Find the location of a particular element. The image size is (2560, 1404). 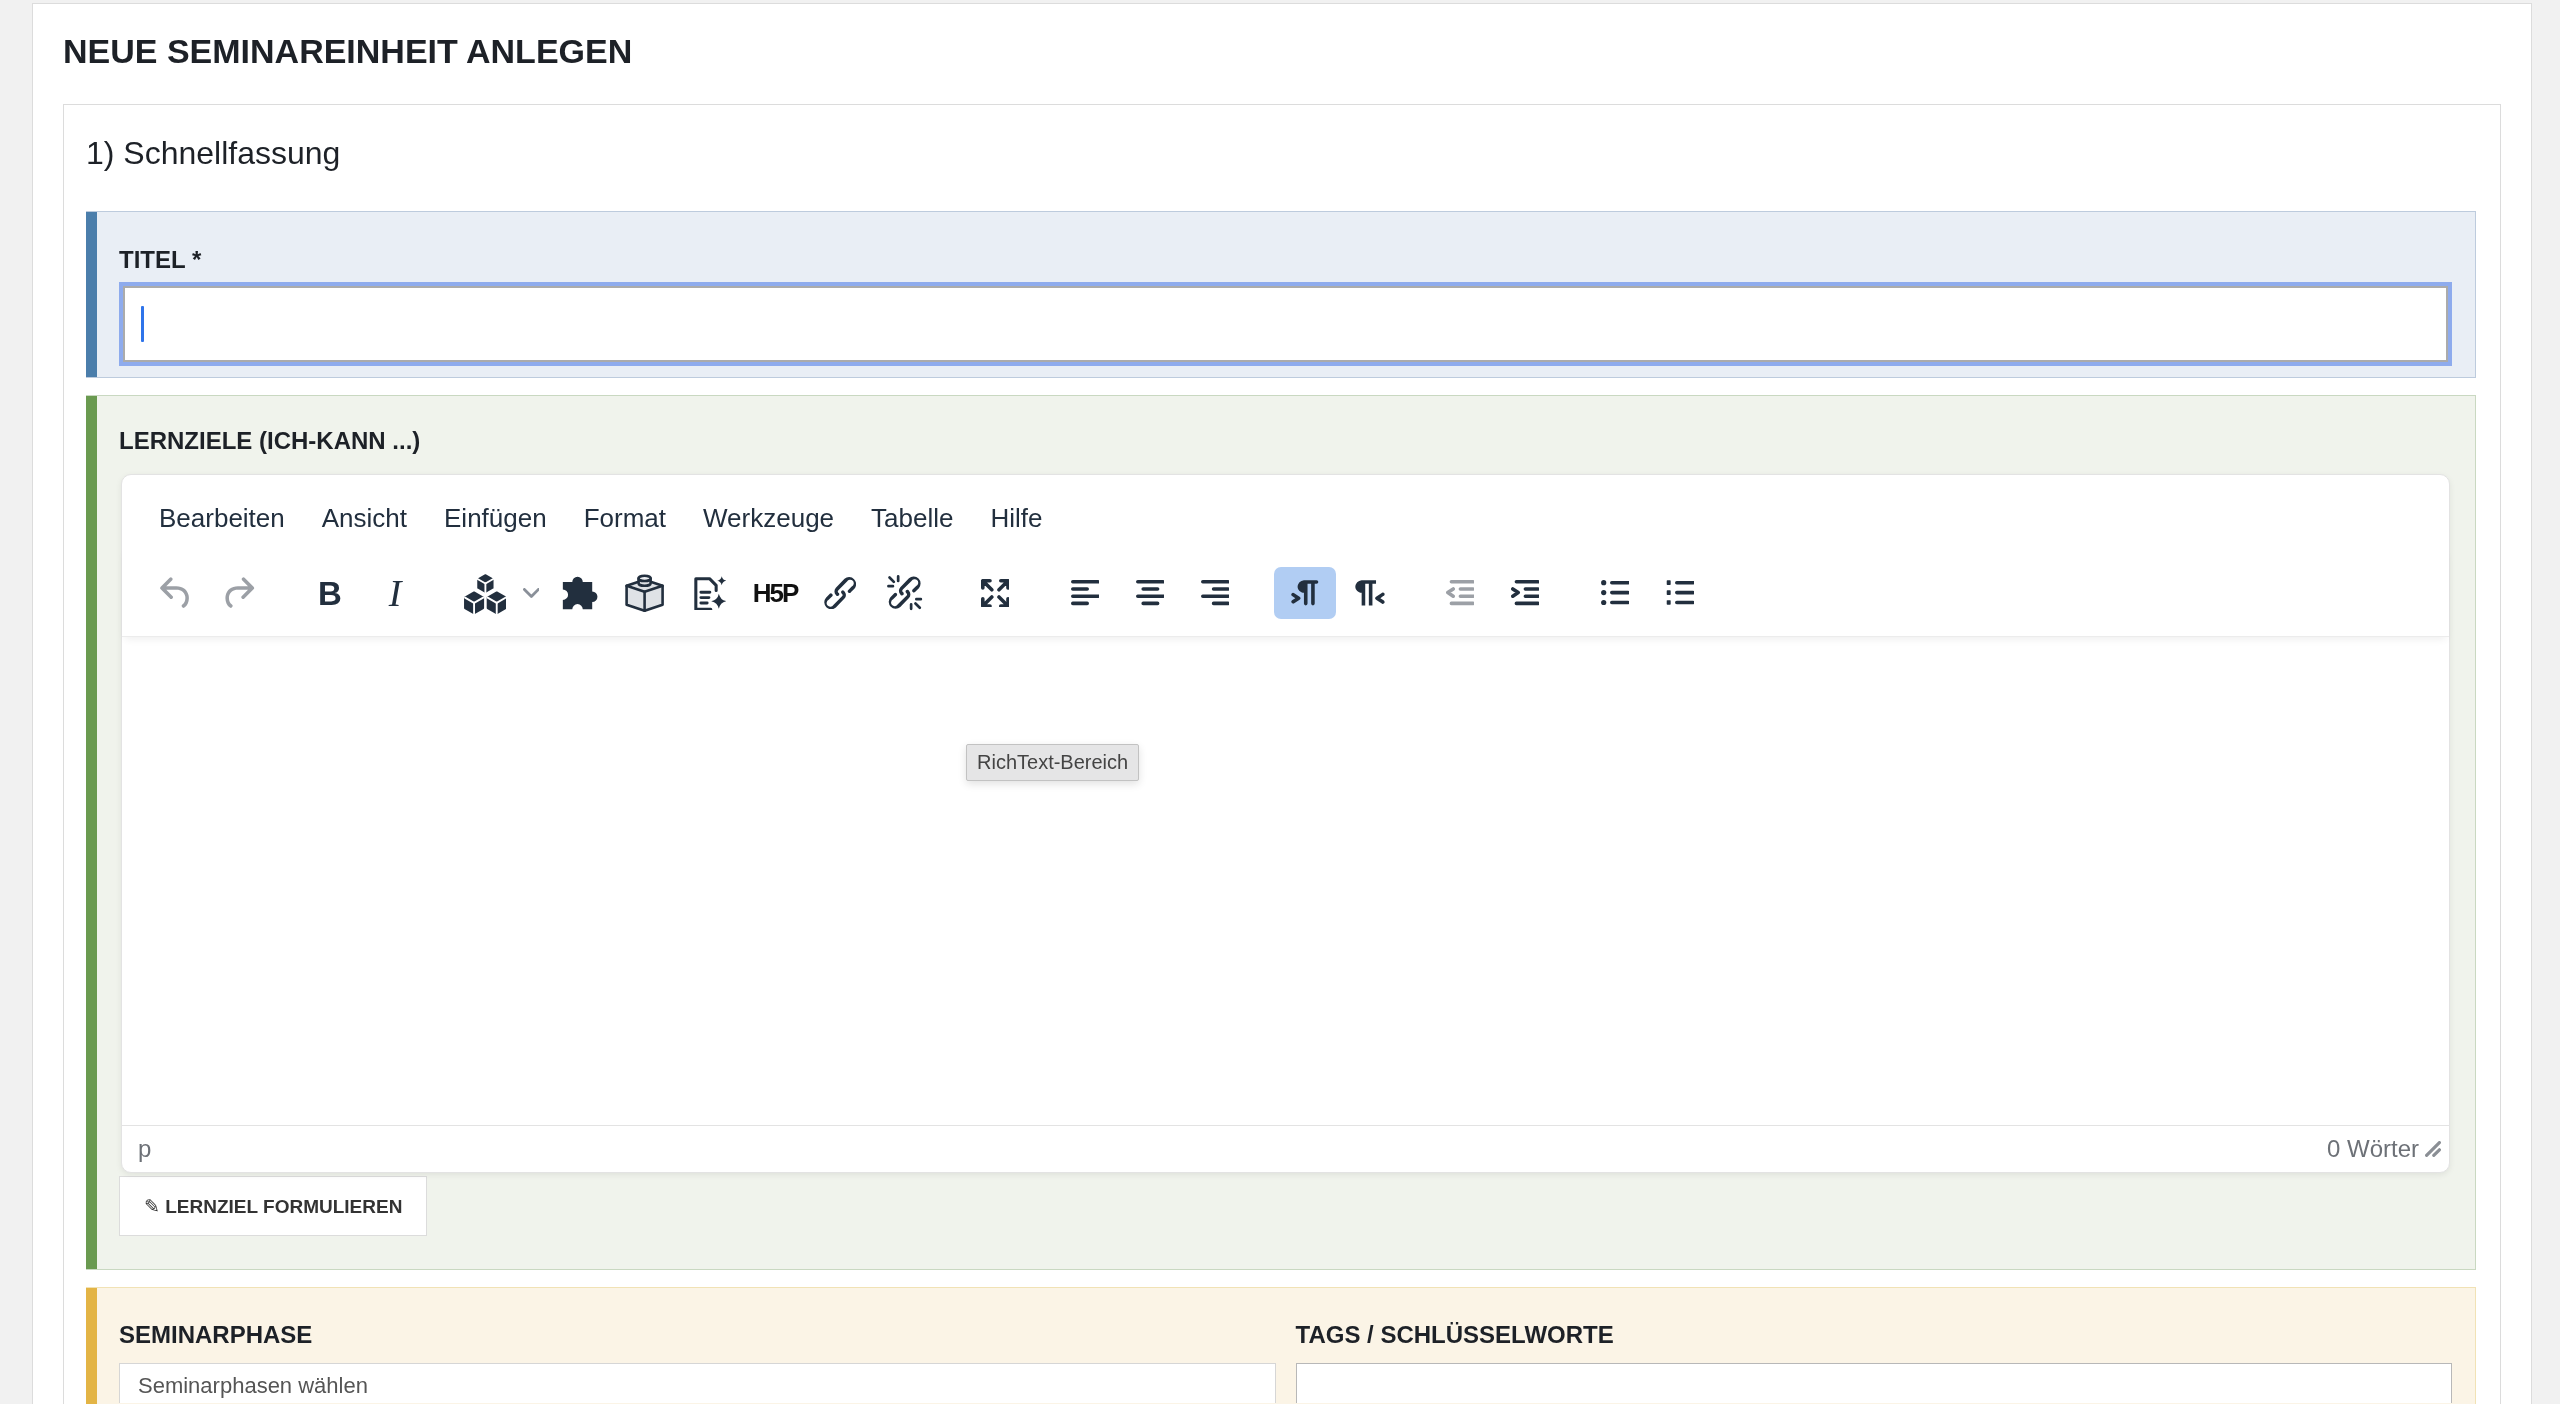

tags-input is located at coordinates (1873, 1383).